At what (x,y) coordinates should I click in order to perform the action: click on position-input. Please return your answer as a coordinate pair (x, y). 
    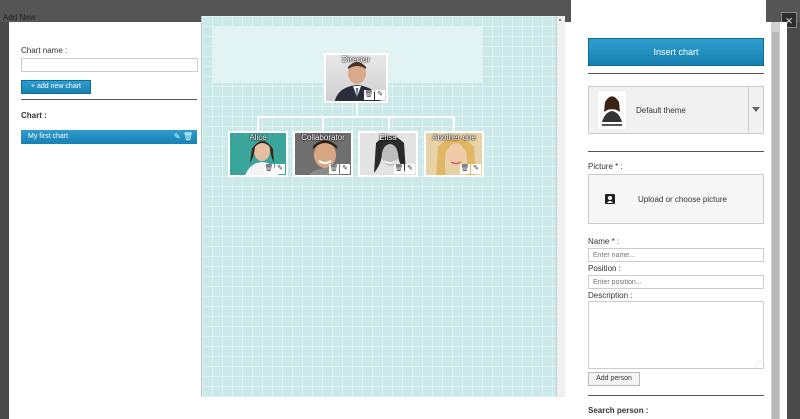
    Looking at the image, I should click on (676, 282).